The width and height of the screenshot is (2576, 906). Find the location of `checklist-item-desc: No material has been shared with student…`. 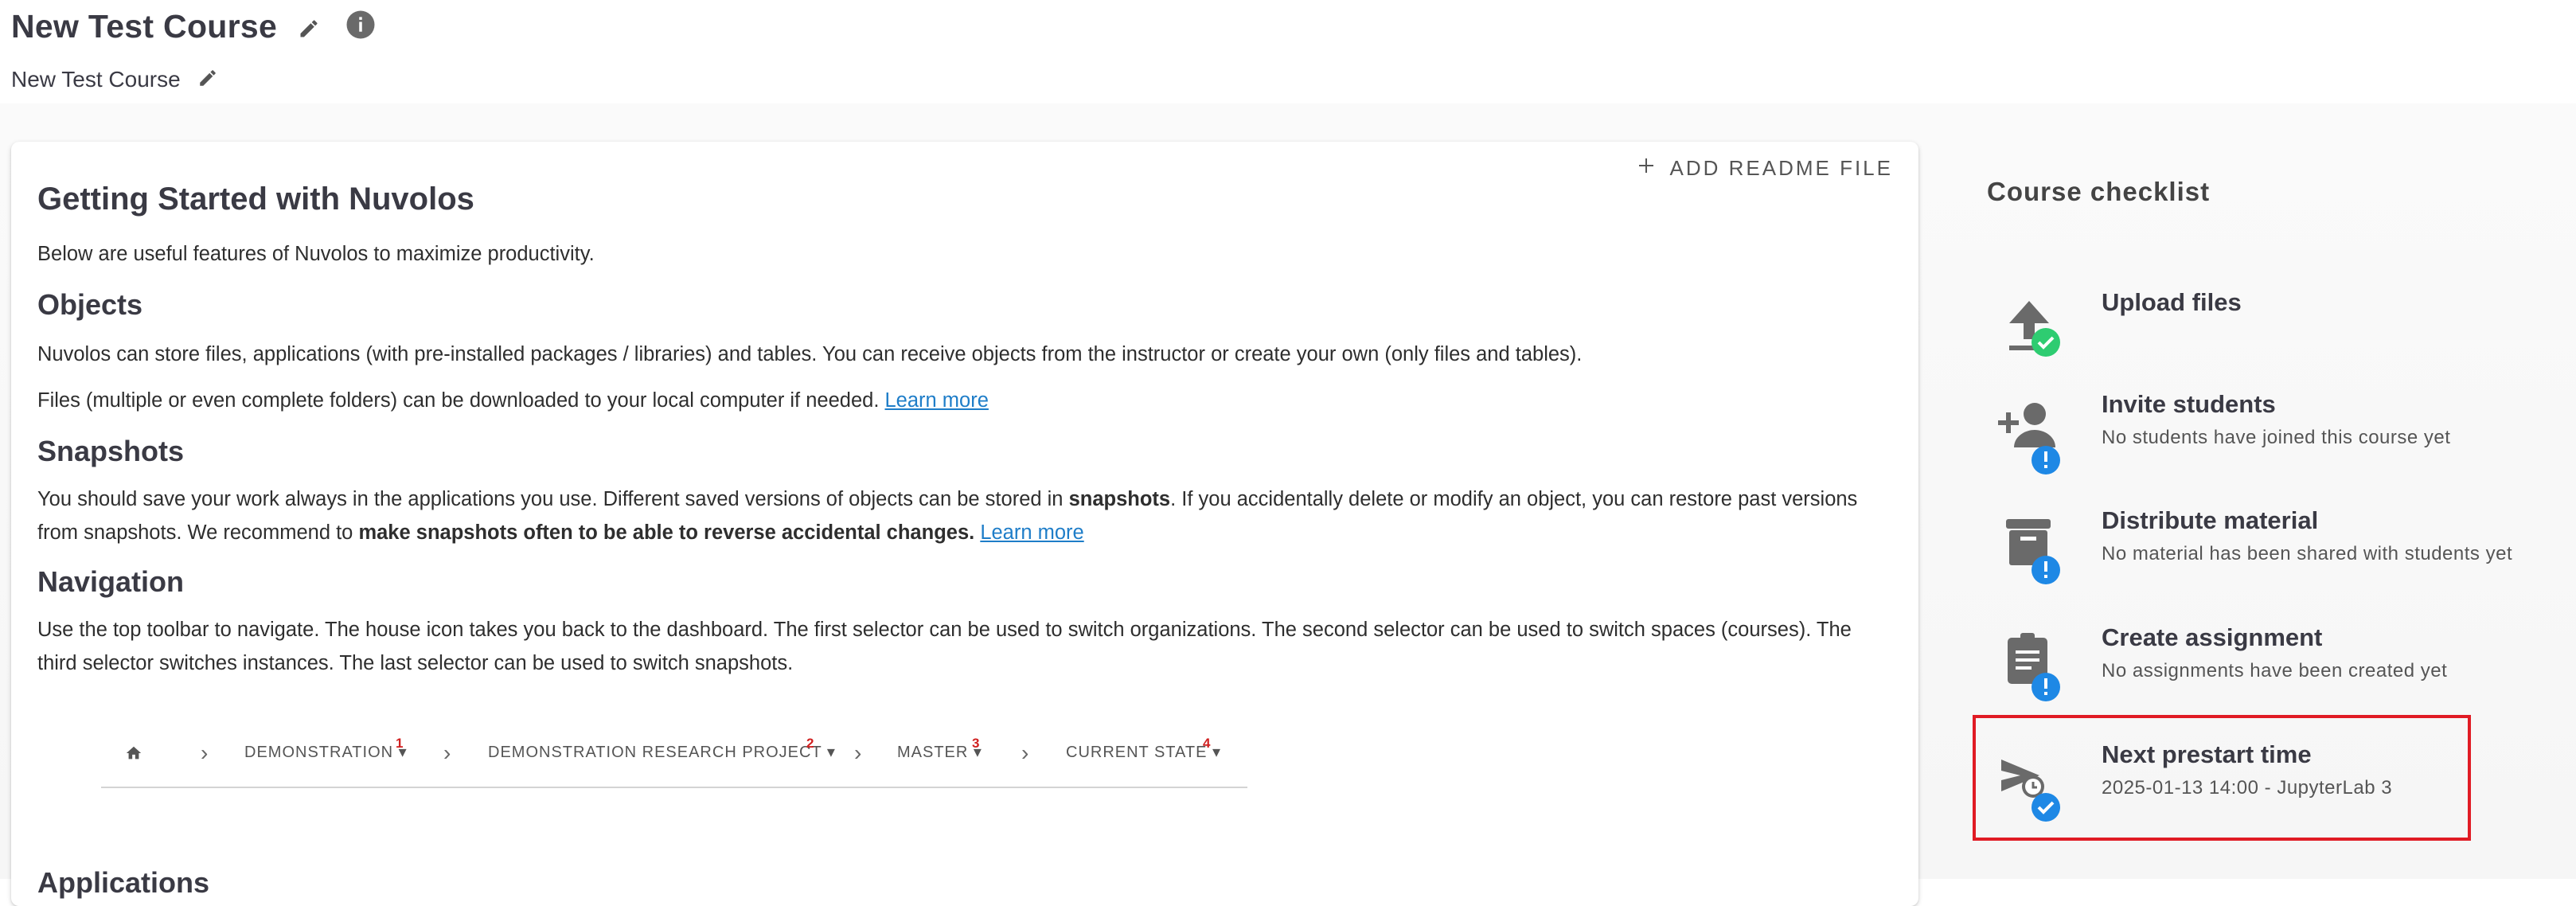

checklist-item-desc: No material has been shared with student… is located at coordinates (2307, 553).